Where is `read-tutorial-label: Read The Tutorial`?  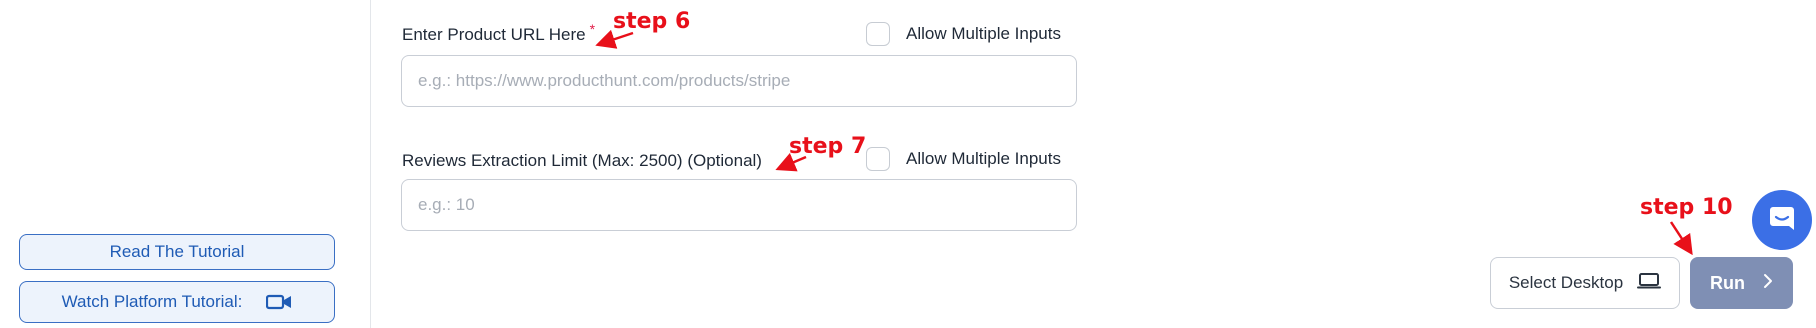
read-tutorial-label: Read The Tutorial is located at coordinates (177, 251).